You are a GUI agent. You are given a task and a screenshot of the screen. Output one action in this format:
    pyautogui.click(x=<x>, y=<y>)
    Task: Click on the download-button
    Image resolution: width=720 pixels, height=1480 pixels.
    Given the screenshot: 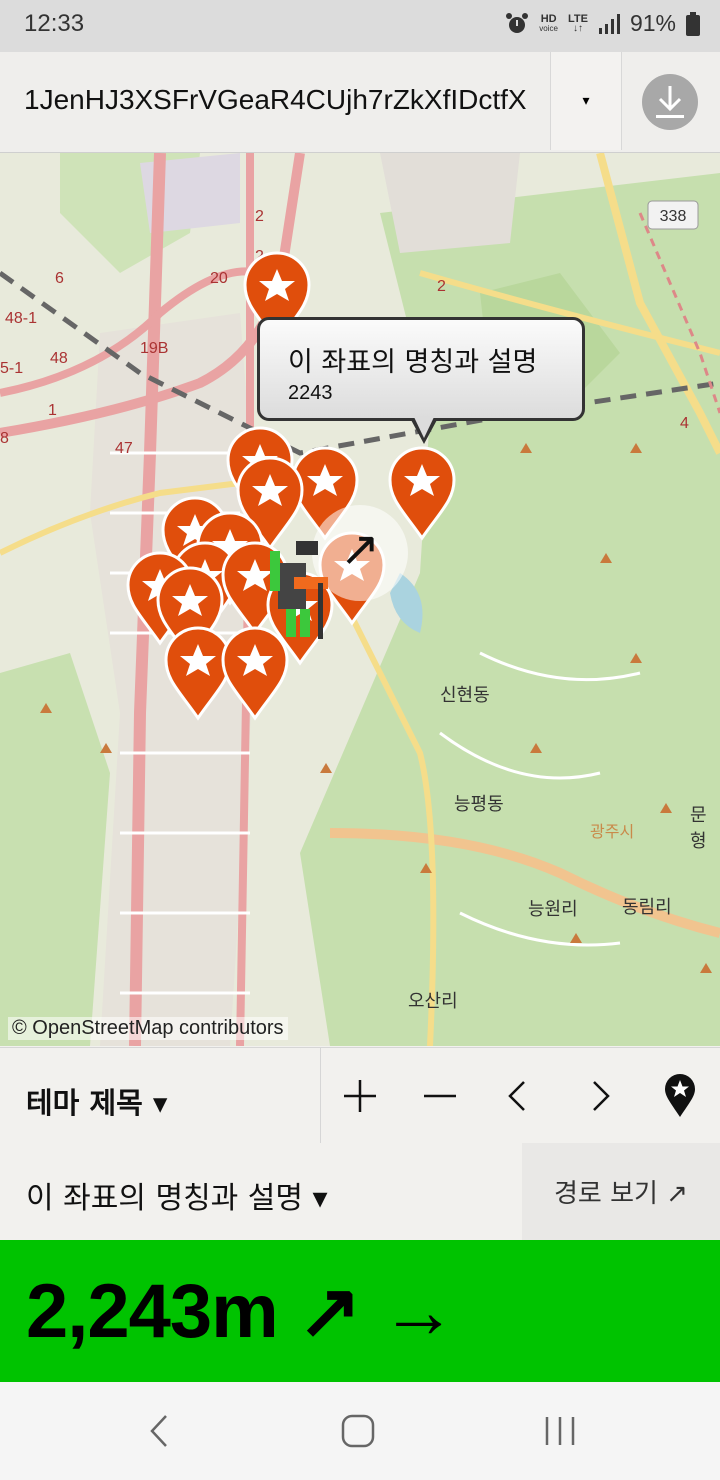 What is the action you would take?
    pyautogui.click(x=670, y=102)
    